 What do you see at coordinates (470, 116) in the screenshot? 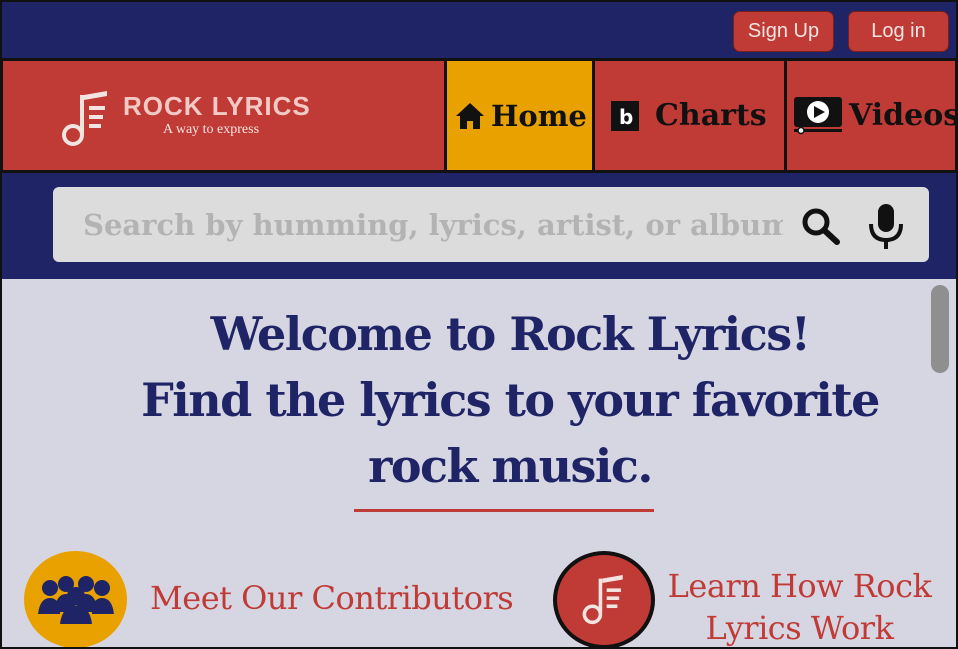
I see `home-icon` at bounding box center [470, 116].